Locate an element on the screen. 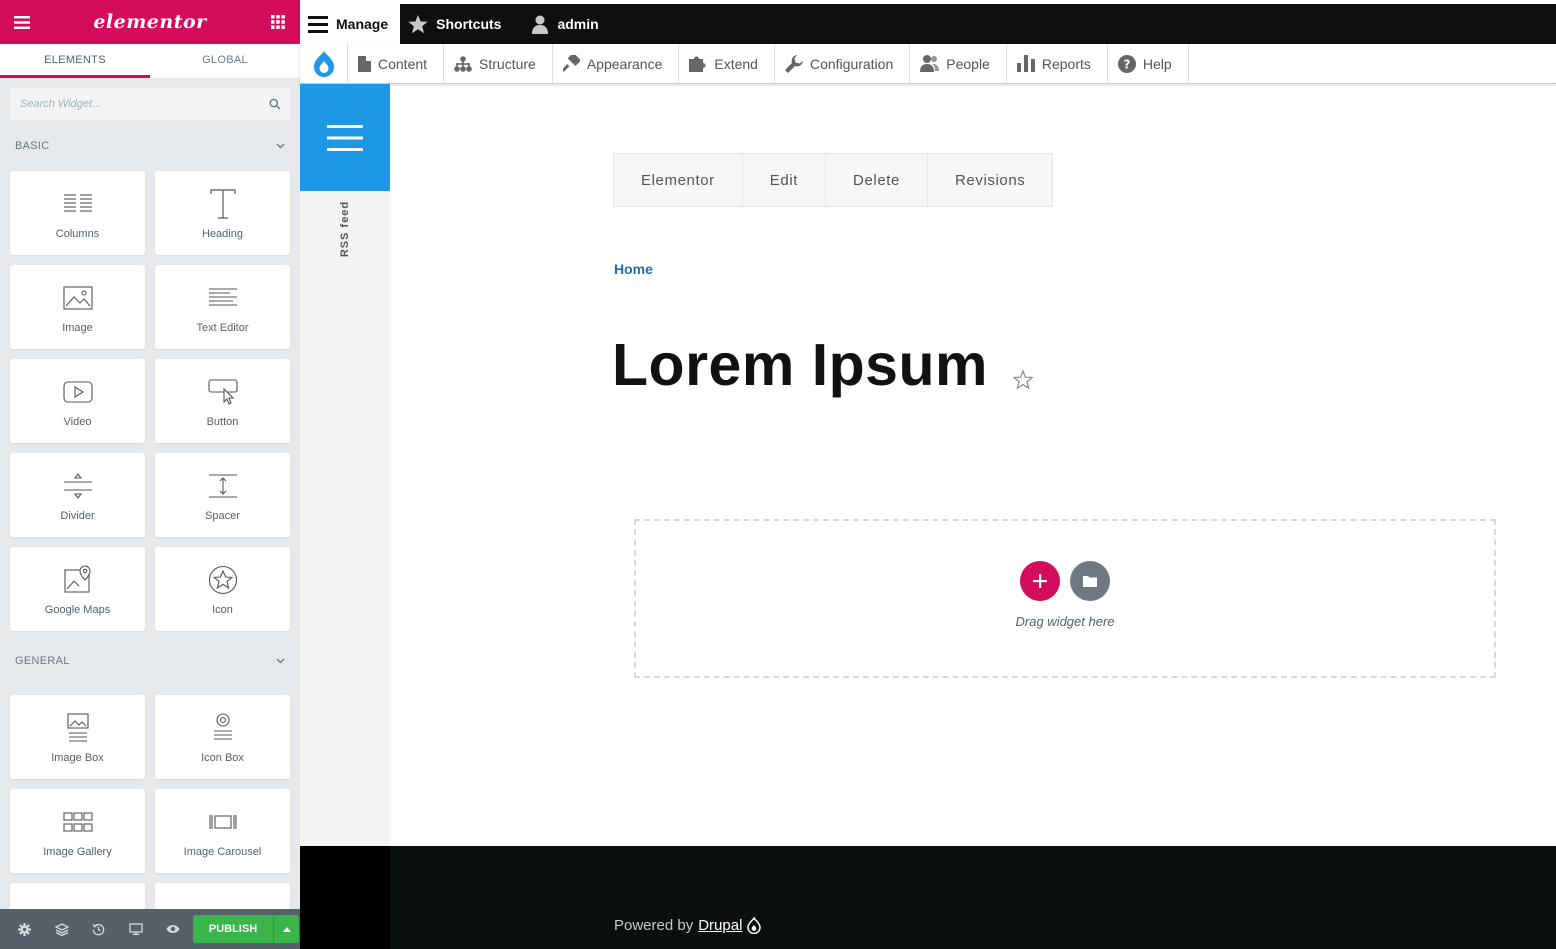 This screenshot has width=1556, height=949. rss-feed-link: RSS feed is located at coordinates (345, 229).